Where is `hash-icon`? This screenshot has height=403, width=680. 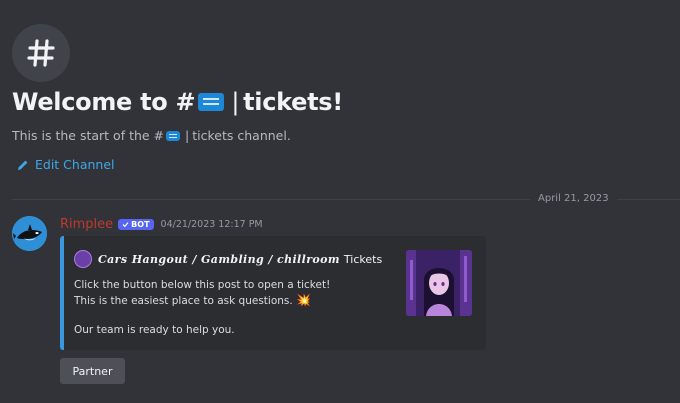
hash-icon is located at coordinates (41, 53).